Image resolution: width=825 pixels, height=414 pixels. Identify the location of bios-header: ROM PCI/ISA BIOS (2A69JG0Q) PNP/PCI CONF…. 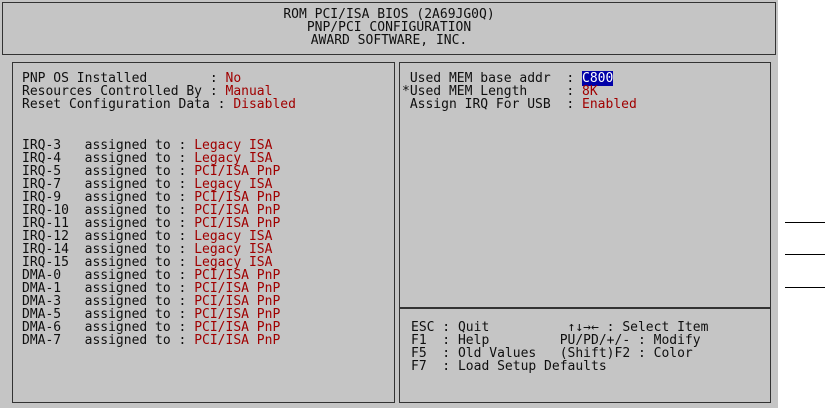
(389, 28).